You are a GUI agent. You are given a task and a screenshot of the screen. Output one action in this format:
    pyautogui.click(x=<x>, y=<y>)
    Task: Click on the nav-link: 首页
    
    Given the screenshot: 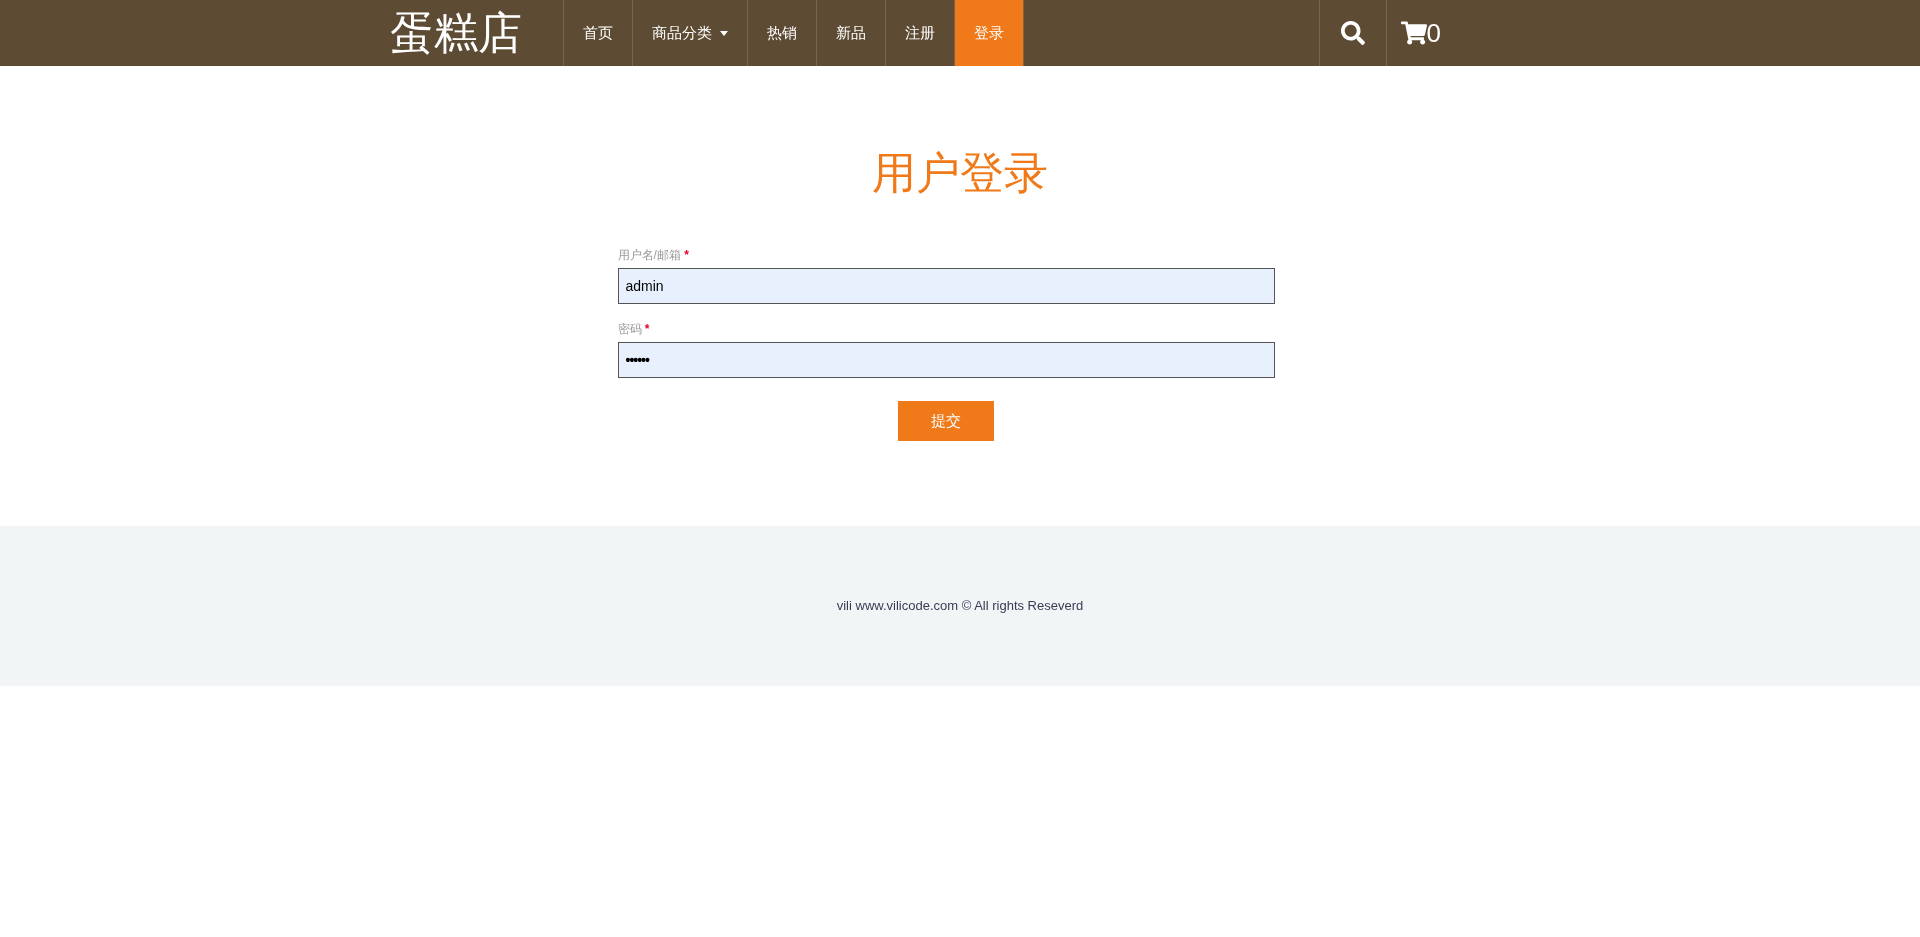 What is the action you would take?
    pyautogui.click(x=598, y=33)
    